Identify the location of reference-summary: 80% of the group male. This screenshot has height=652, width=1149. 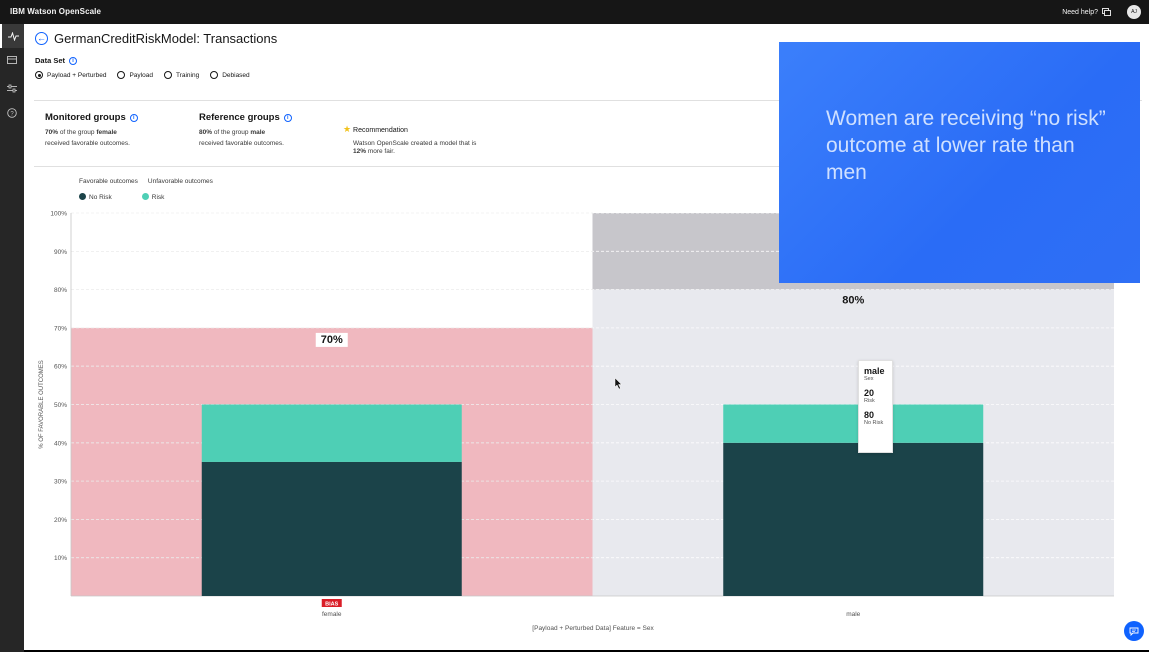
(245, 132).